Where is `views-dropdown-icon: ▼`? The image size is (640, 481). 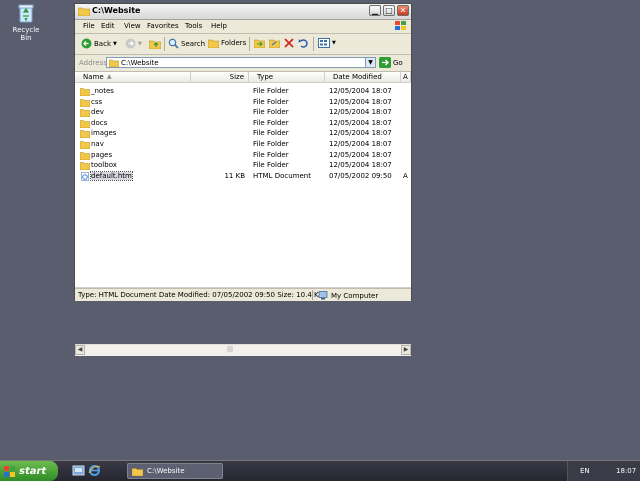 views-dropdown-icon: ▼ is located at coordinates (334, 43).